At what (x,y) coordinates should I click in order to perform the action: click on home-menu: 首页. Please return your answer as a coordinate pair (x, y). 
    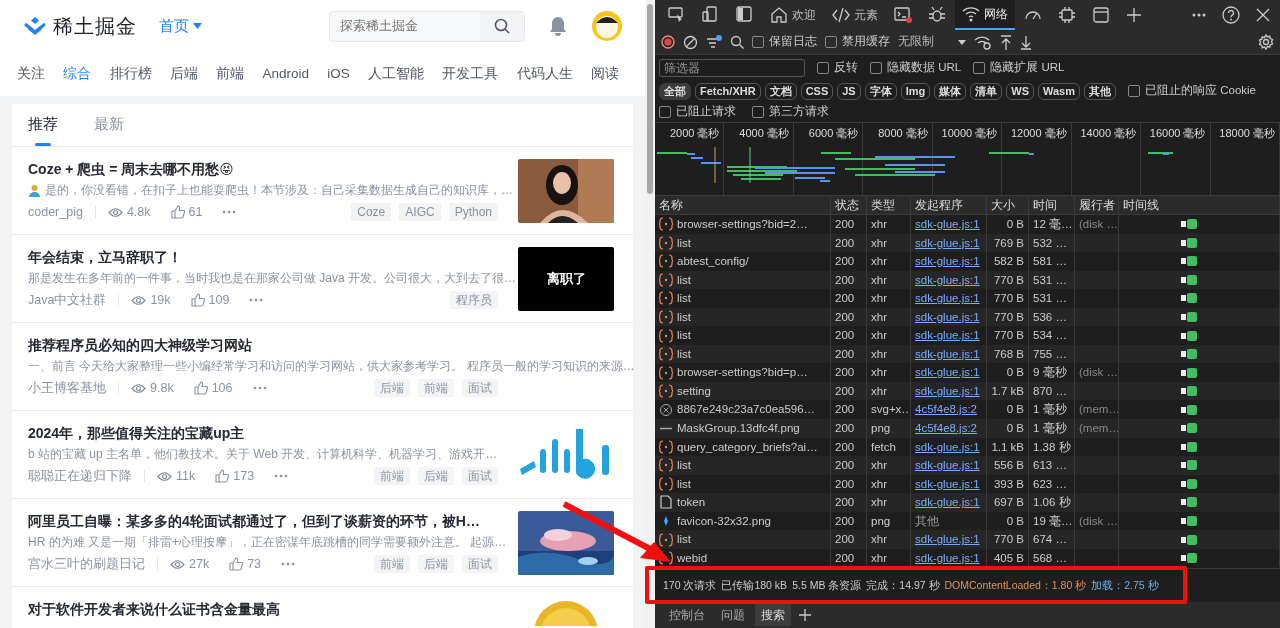
    Looking at the image, I should click on (180, 26).